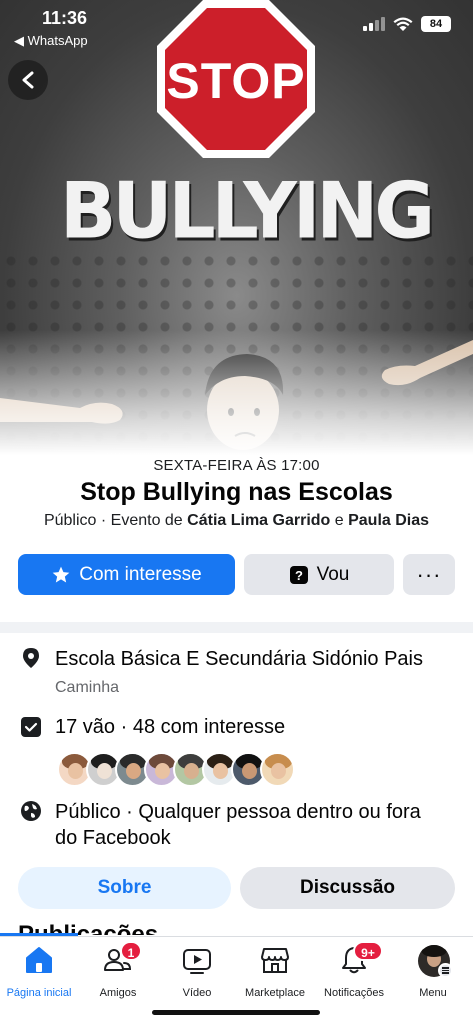 The height and width of the screenshot is (1024, 473). What do you see at coordinates (51, 41) in the screenshot?
I see `back-to-whatsapp-link: ◀ WhatsApp` at bounding box center [51, 41].